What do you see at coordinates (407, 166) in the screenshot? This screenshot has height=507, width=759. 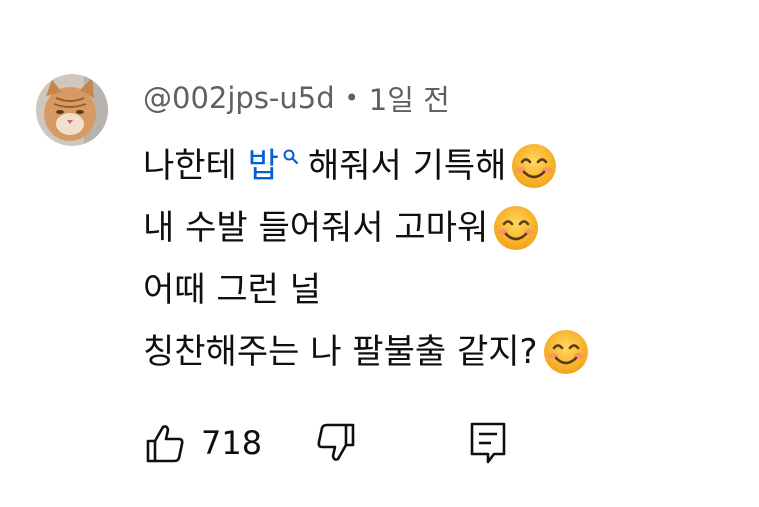 I see `comment-text: 해줘서 기특해` at bounding box center [407, 166].